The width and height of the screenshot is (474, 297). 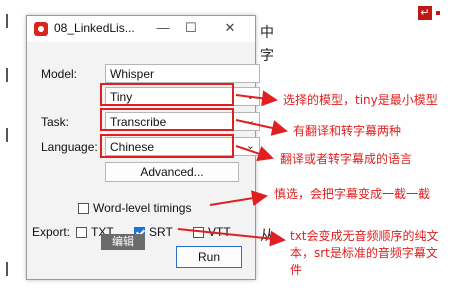 I want to click on arrow-export, so click(x=231, y=237).